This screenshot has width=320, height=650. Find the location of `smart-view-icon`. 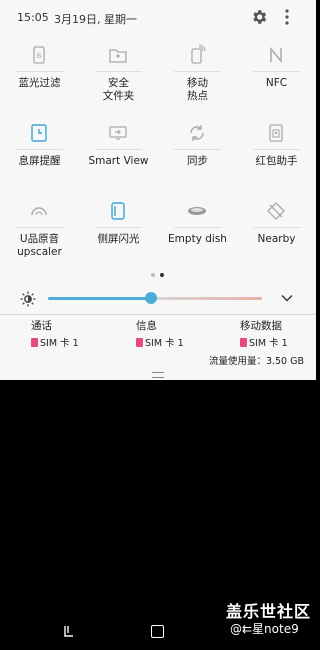

smart-view-icon is located at coordinates (118, 133).